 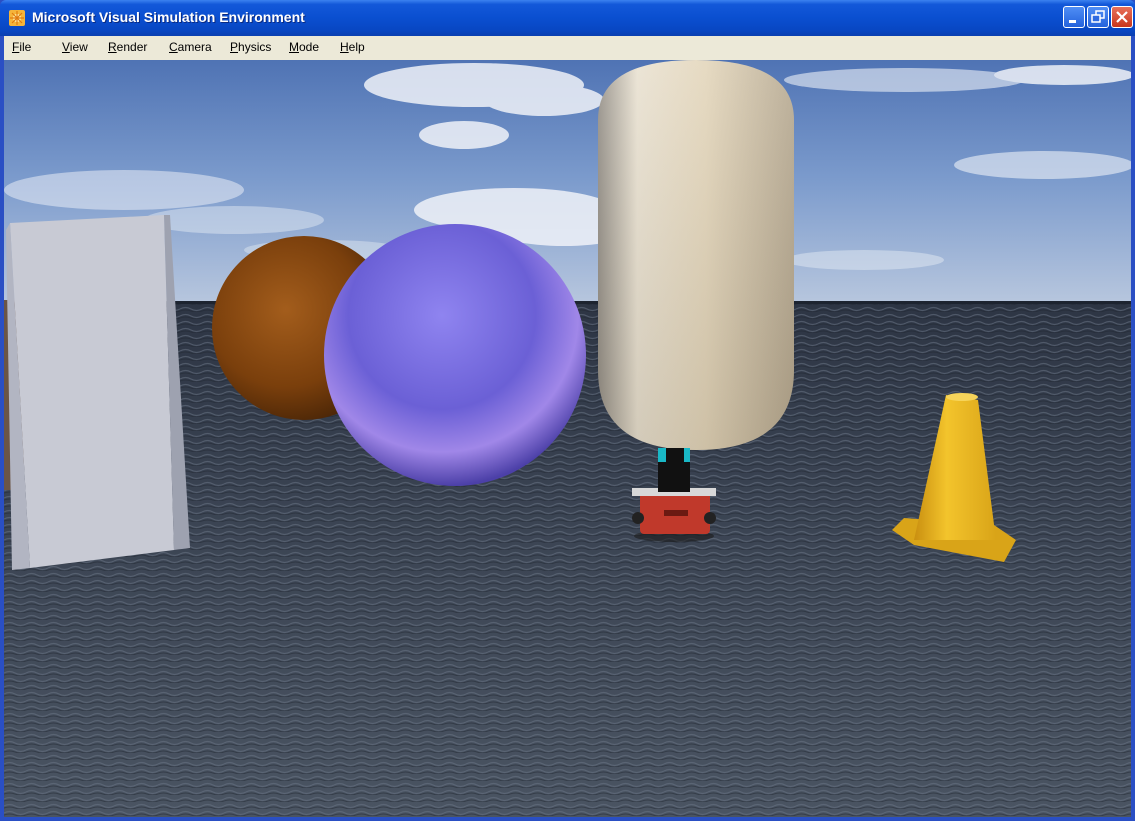 I want to click on menu-view: View, so click(x=75, y=47).